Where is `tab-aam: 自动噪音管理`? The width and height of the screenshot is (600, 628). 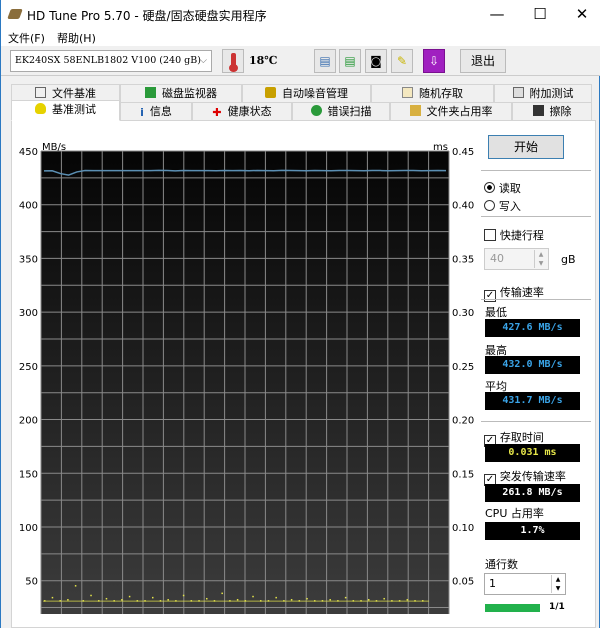 tab-aam: 自动噪音管理 is located at coordinates (306, 93).